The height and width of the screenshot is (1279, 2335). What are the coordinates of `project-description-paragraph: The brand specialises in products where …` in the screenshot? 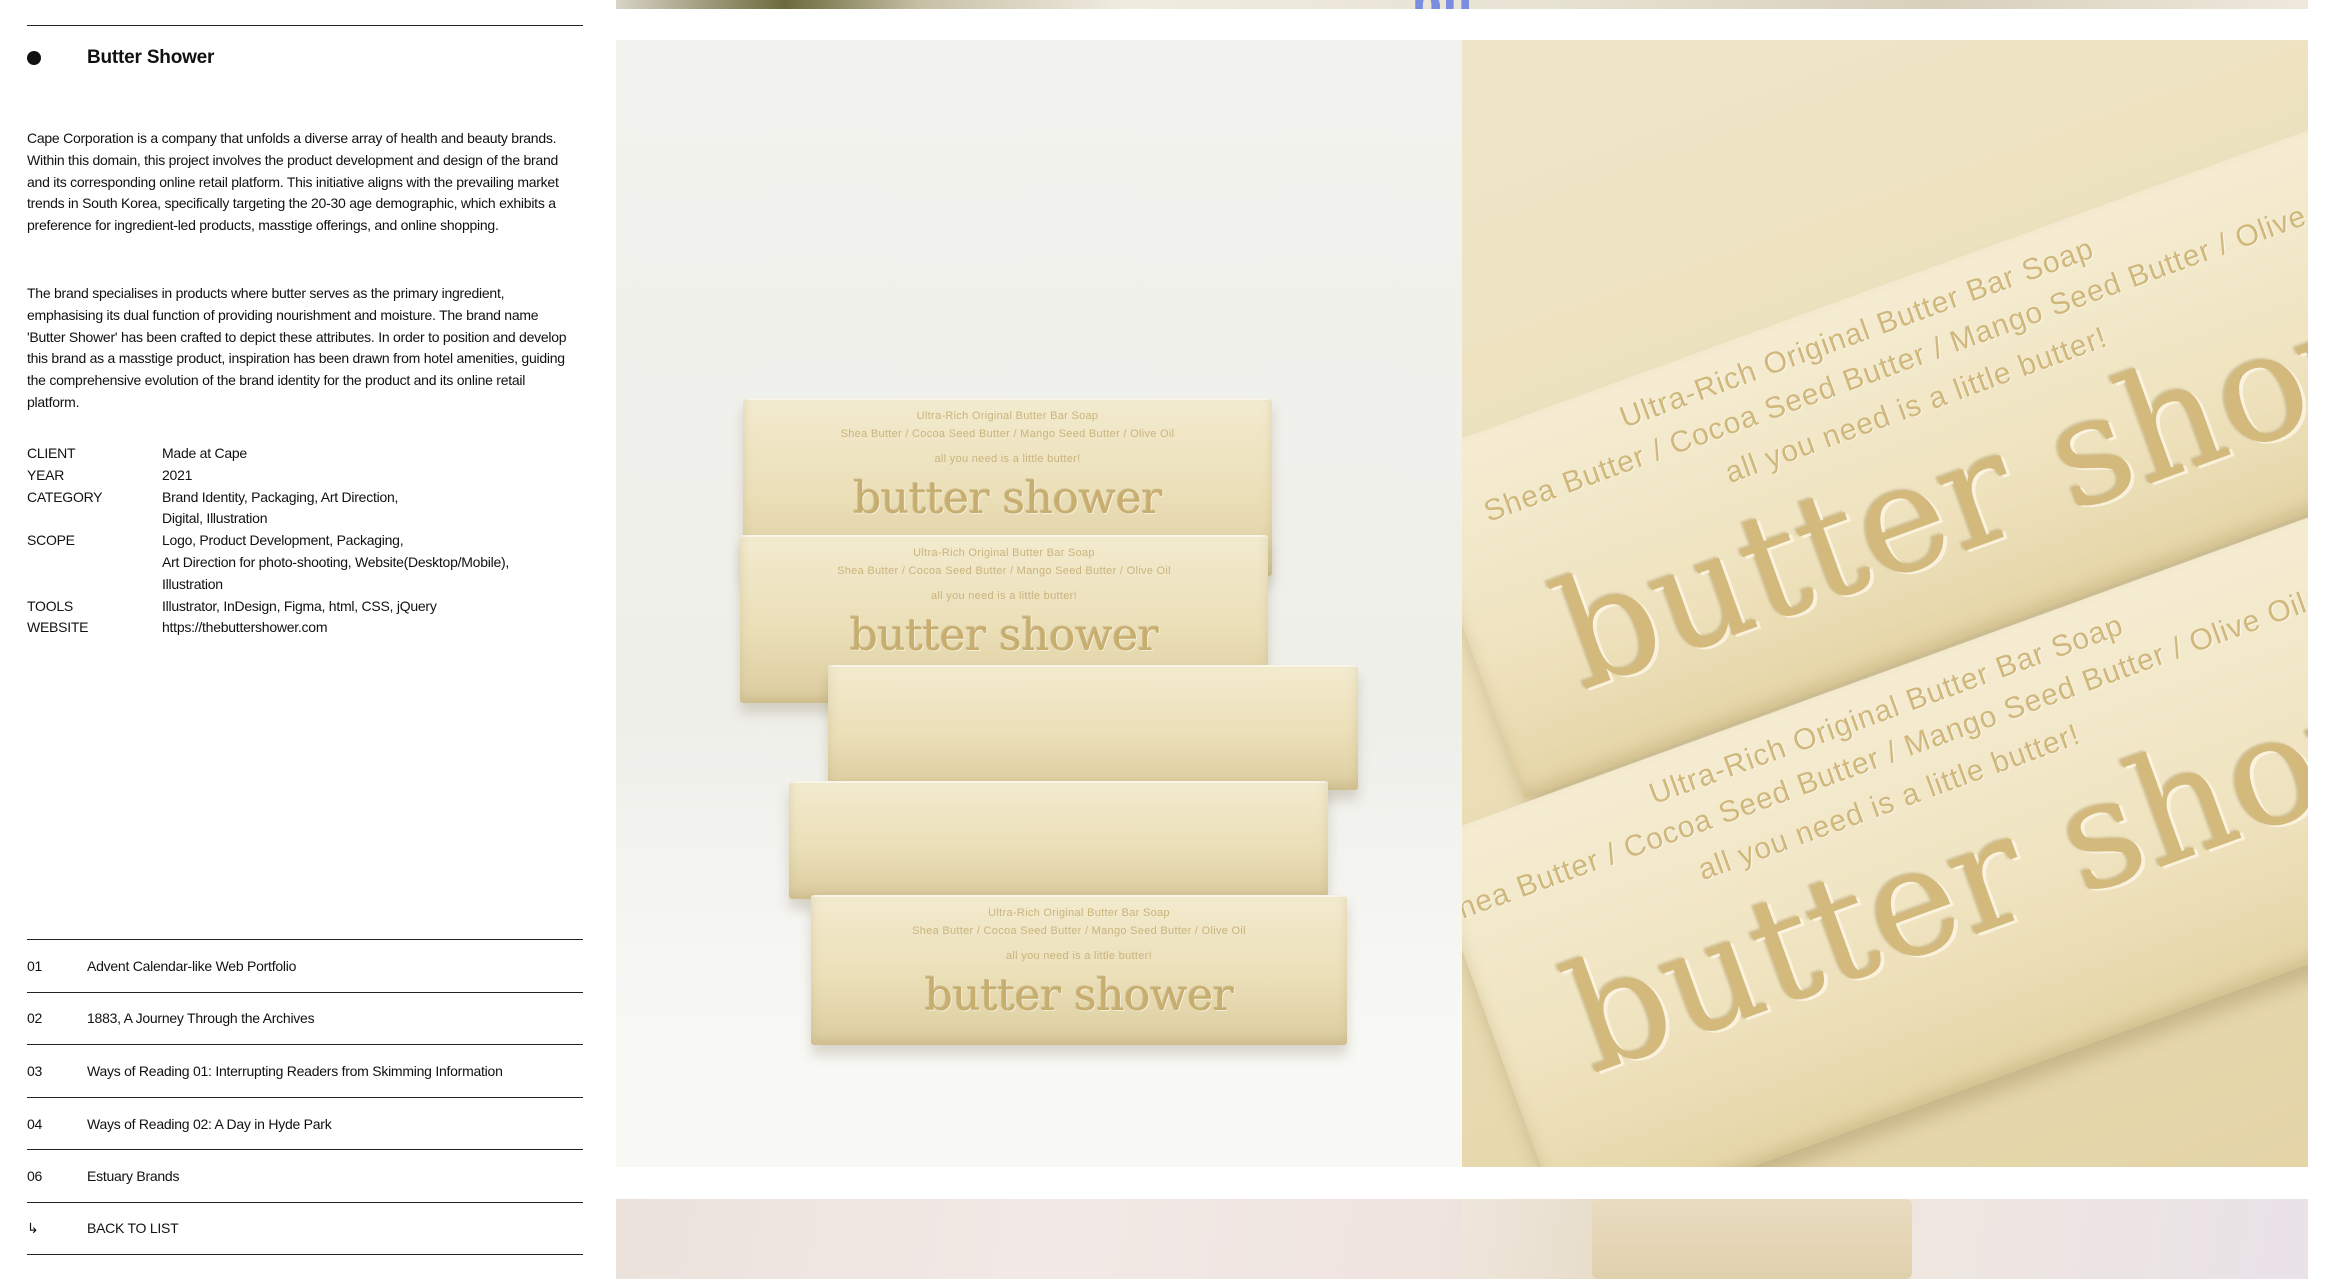 It's located at (297, 347).